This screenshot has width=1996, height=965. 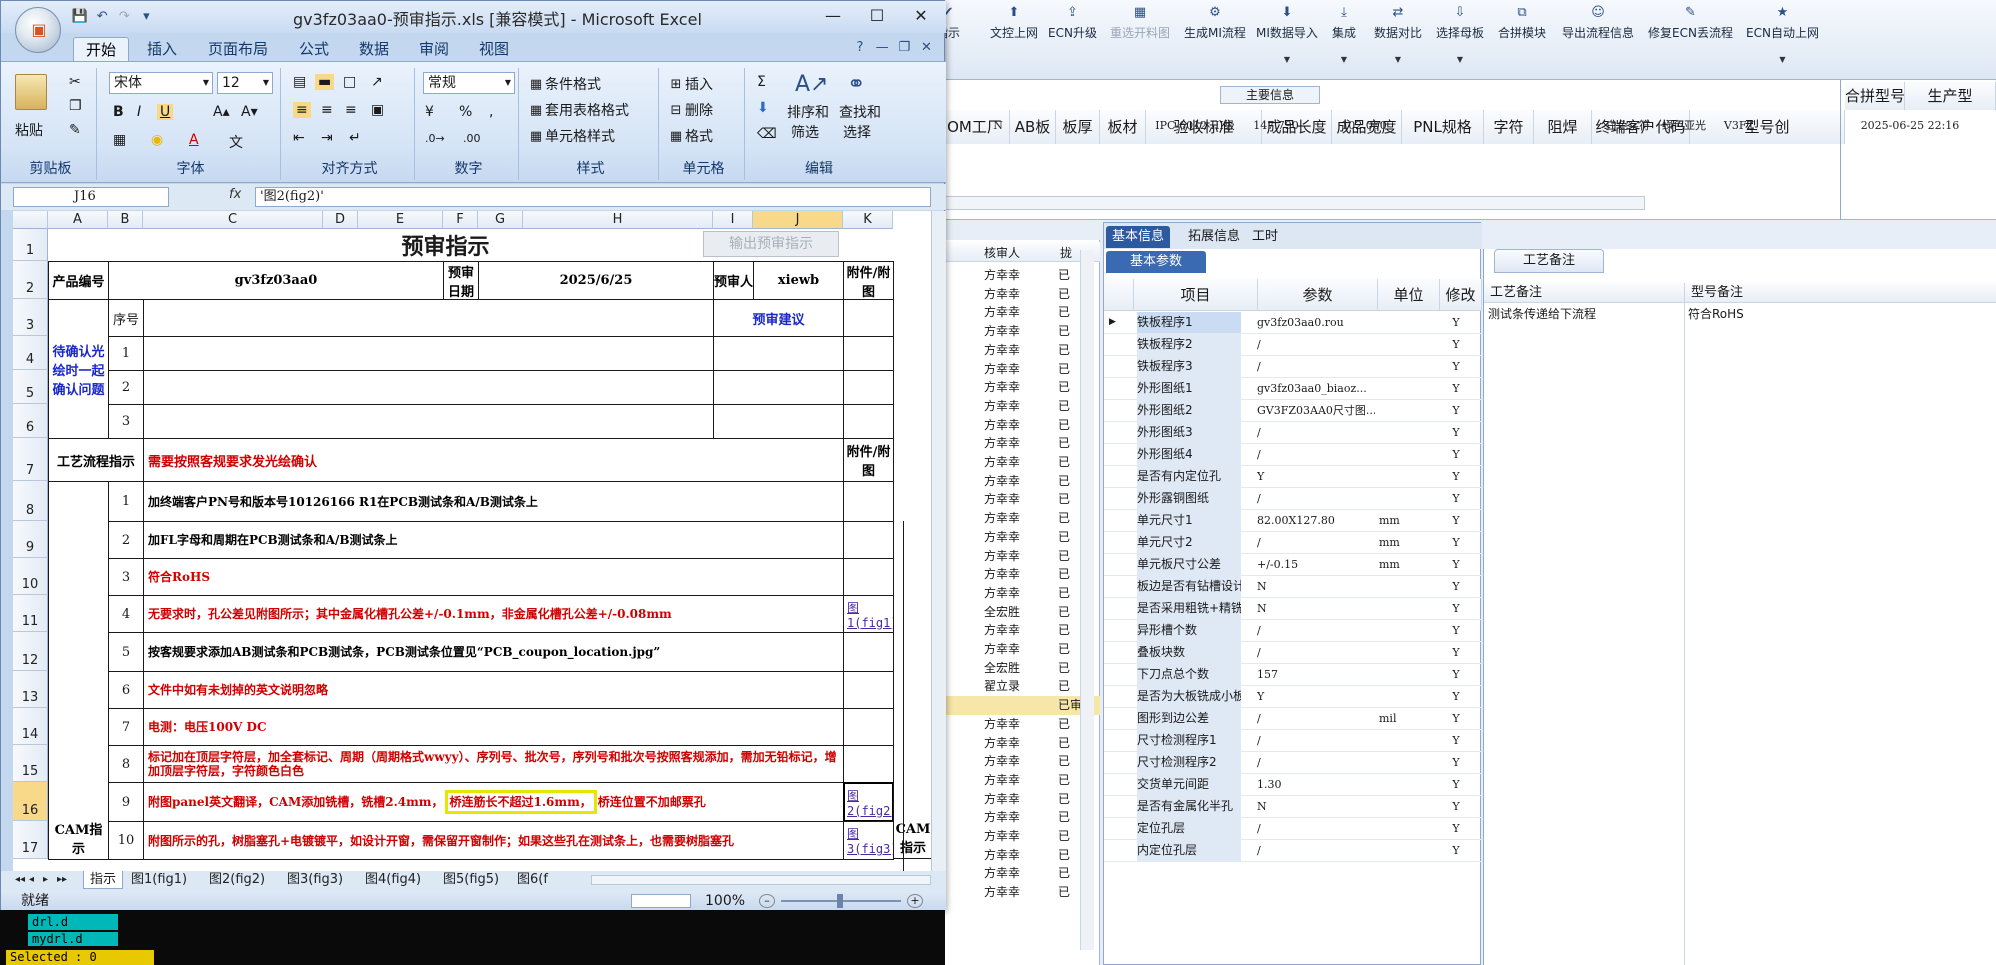 I want to click on param-row: 板边是否有钻槽设计 N Y, so click(x=1293, y=587).